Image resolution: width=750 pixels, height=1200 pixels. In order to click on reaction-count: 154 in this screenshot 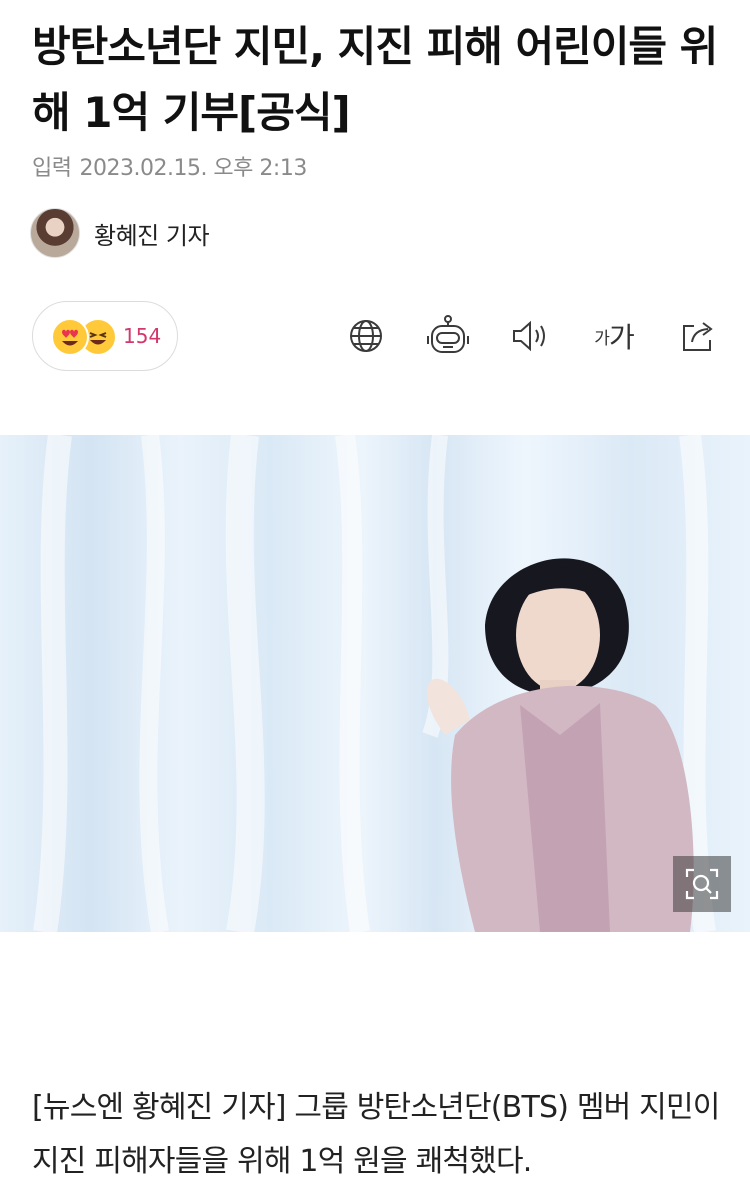, I will do `click(142, 336)`.